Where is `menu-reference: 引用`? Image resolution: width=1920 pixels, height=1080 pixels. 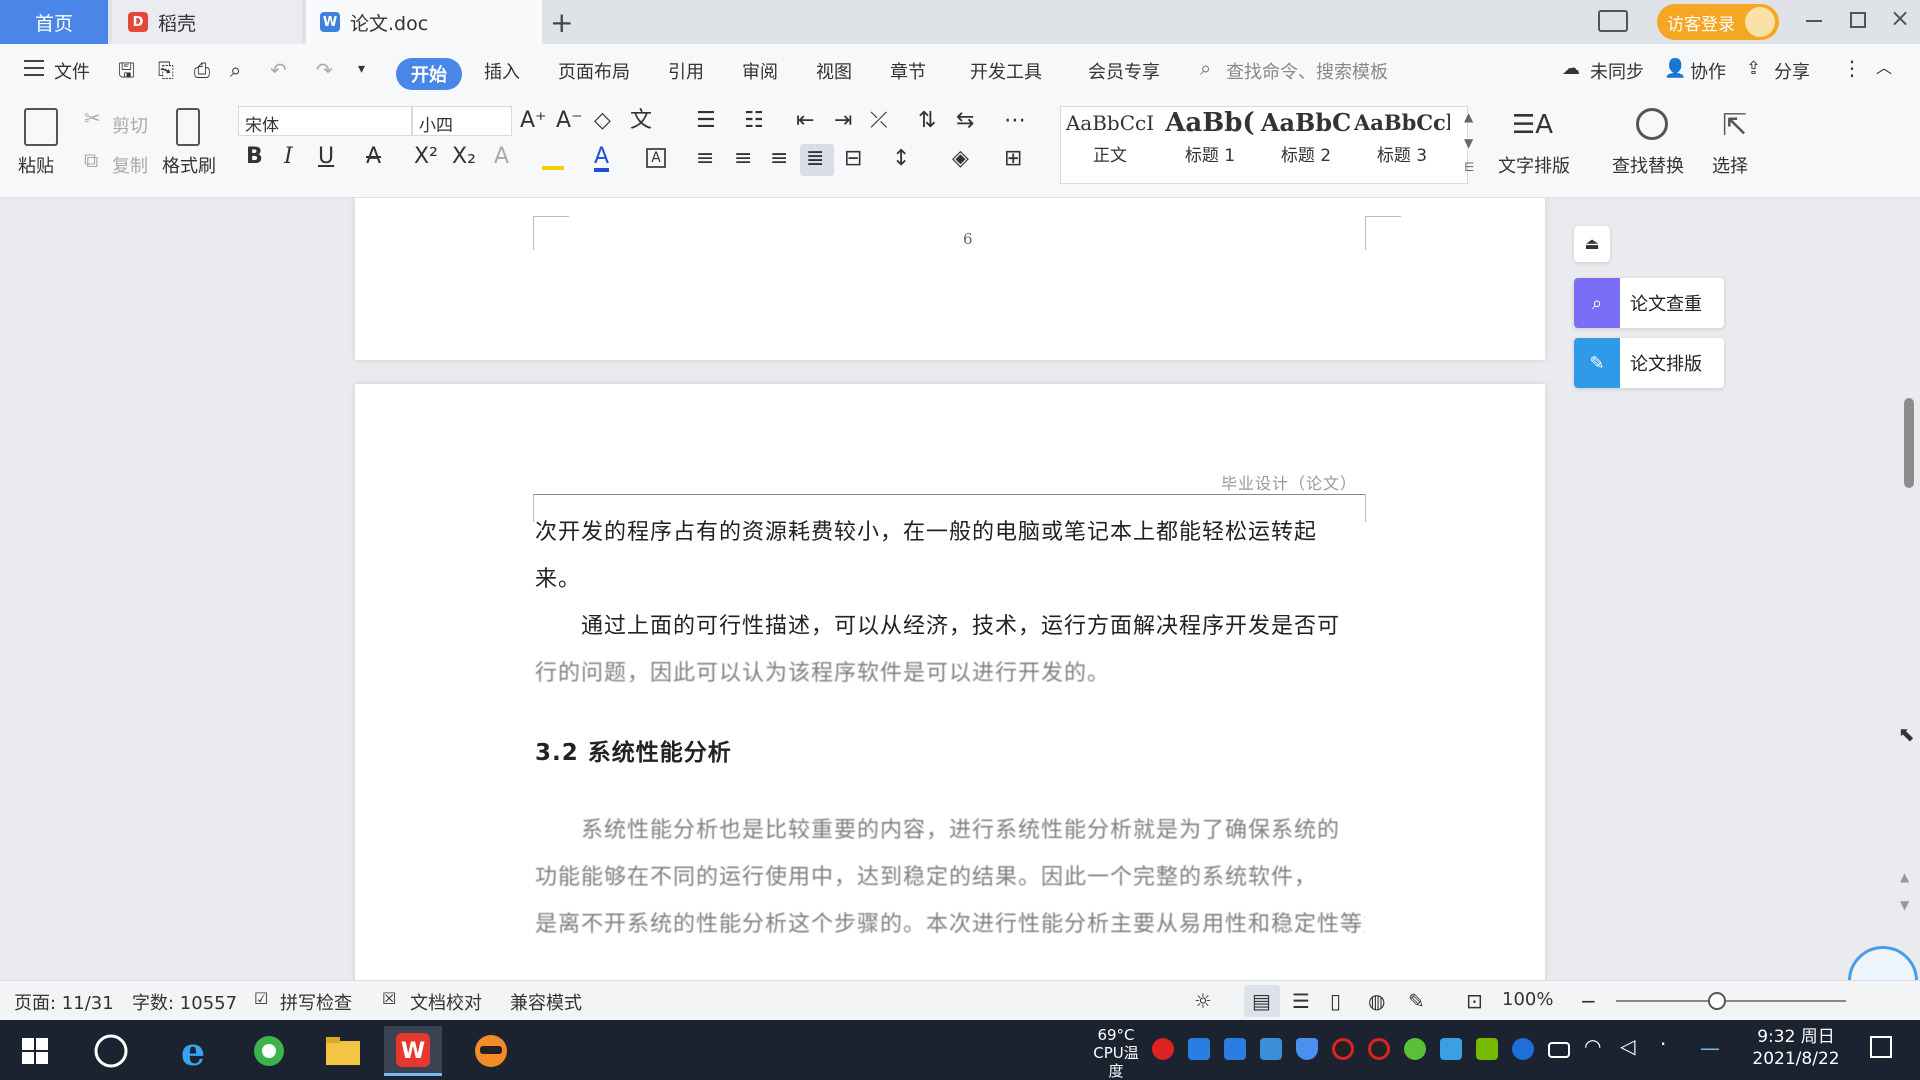 menu-reference: 引用 is located at coordinates (686, 71).